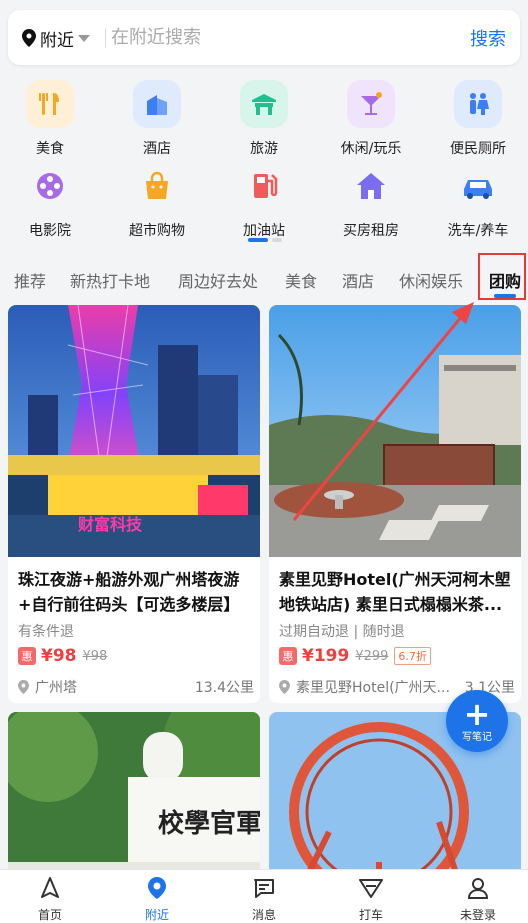 Image resolution: width=528 pixels, height=923 pixels. Describe the element at coordinates (50, 899) in the screenshot. I see `nav-home: 首页` at that location.